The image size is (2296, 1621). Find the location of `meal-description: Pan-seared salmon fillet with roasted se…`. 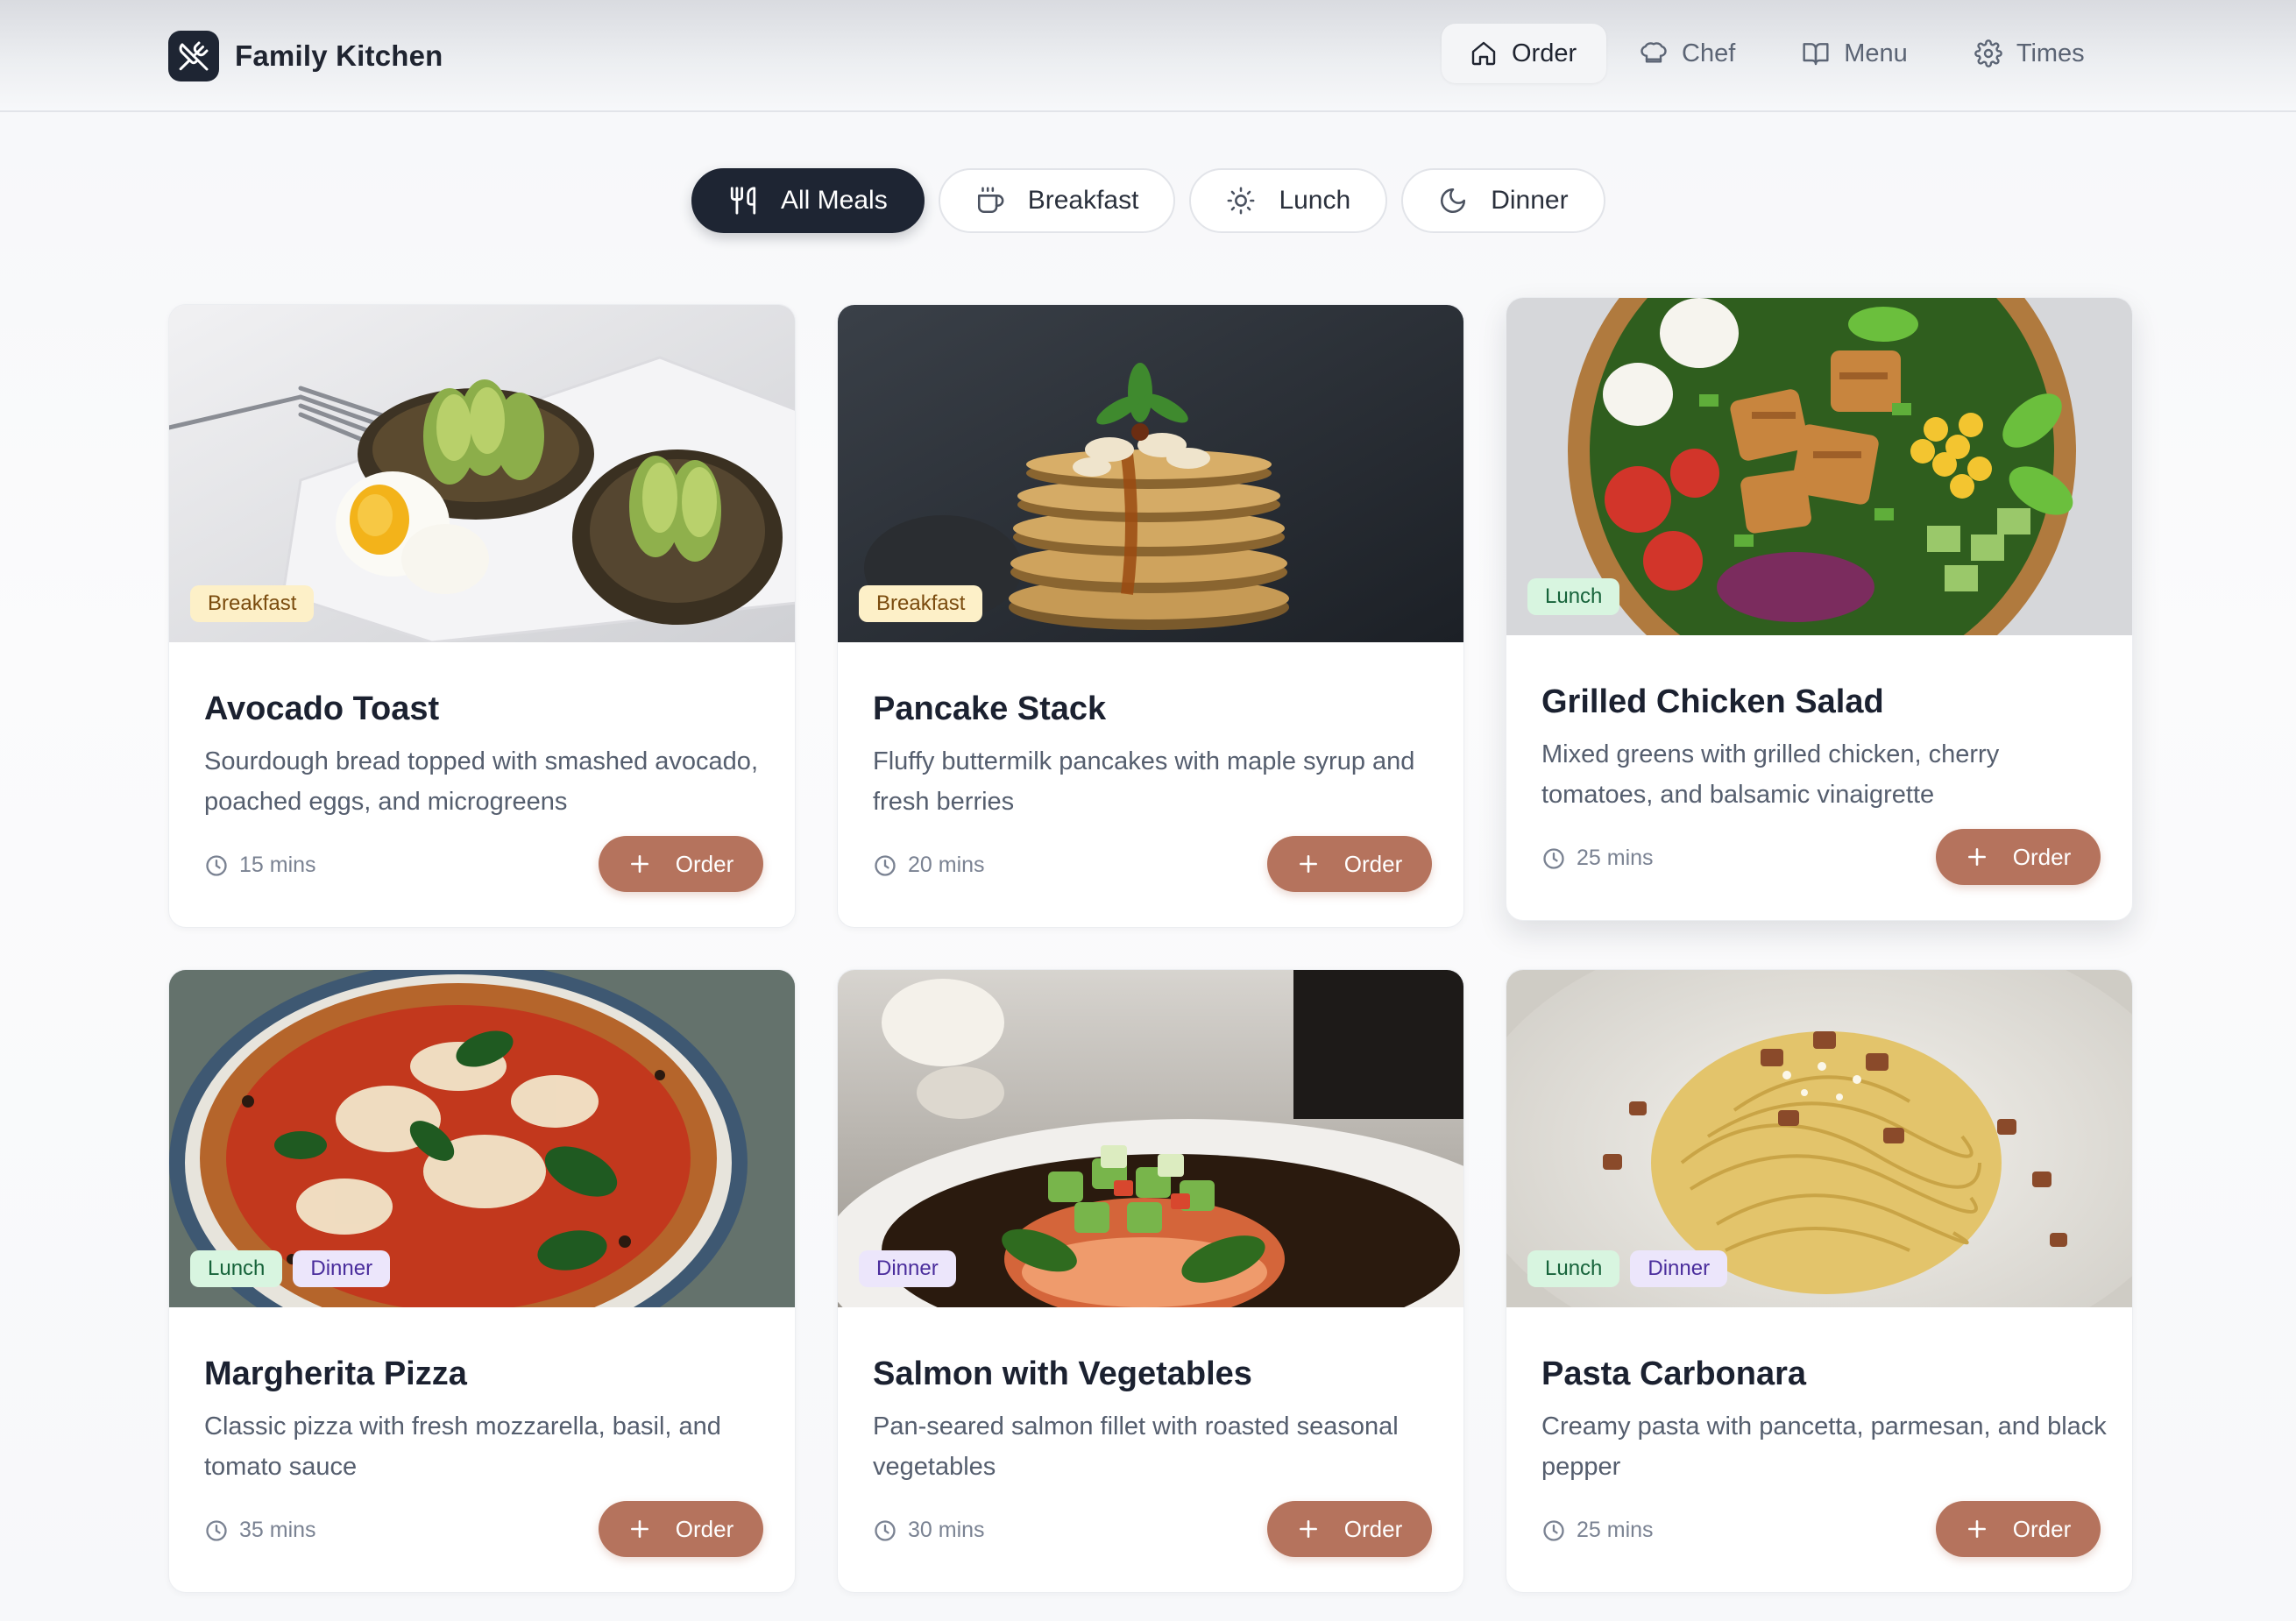

meal-description: Pan-seared salmon fillet with roasted se… is located at coordinates (1136, 1447).